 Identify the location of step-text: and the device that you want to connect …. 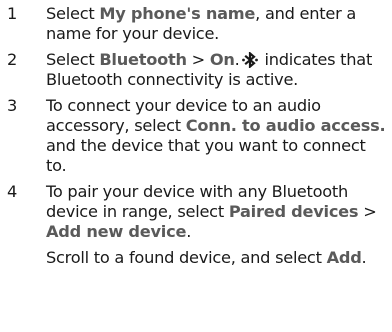
(206, 155).